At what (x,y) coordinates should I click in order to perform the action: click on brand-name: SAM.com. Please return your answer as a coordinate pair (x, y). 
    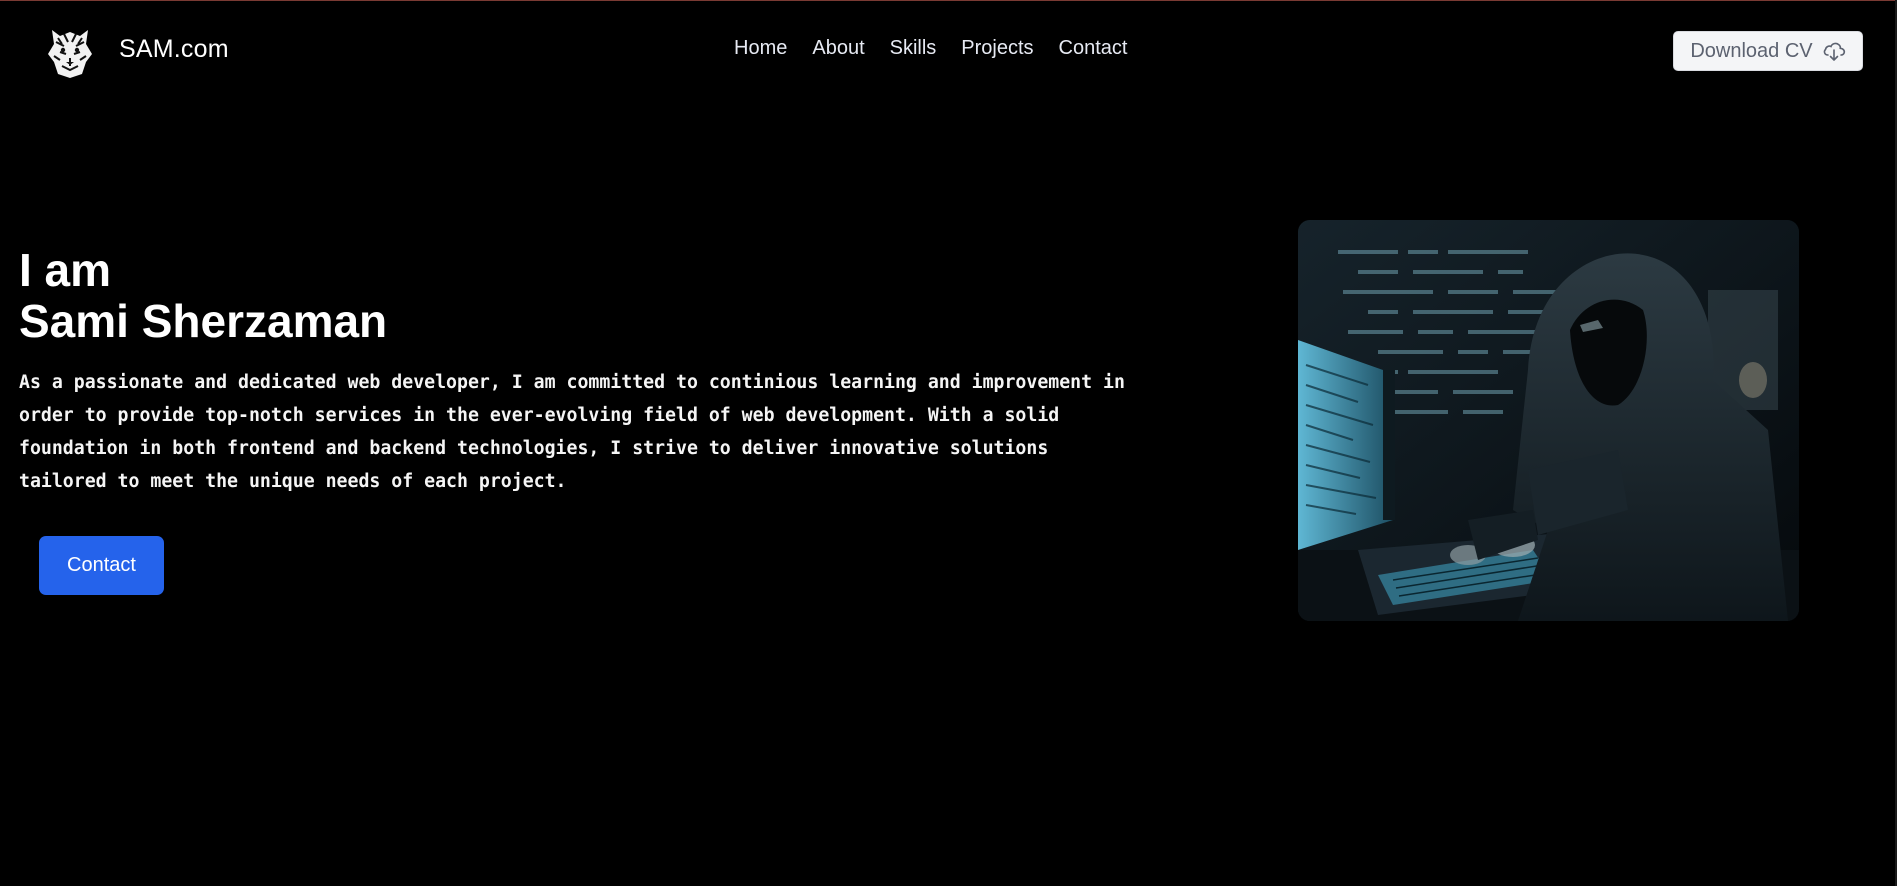
    Looking at the image, I should click on (174, 49).